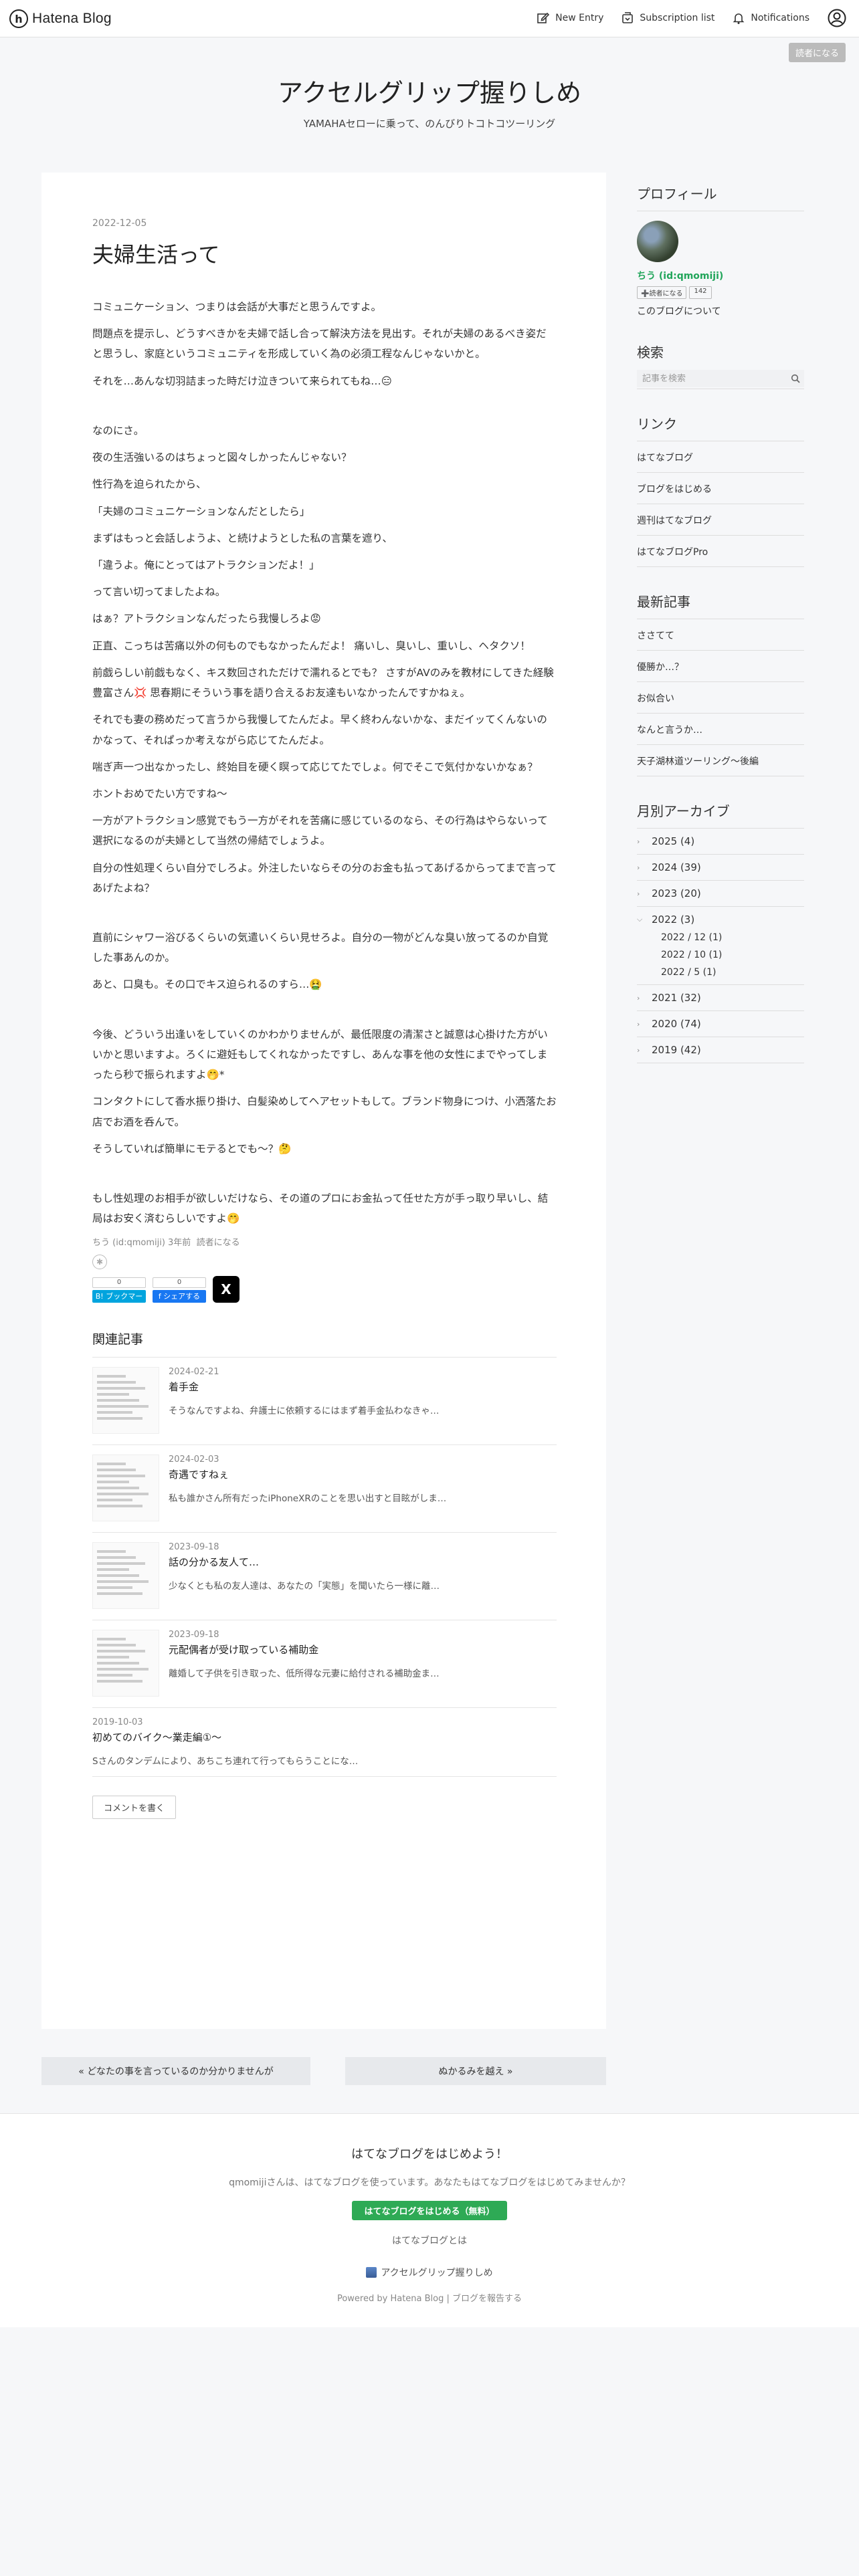 The image size is (859, 2576). Describe the element at coordinates (641, 919) in the screenshot. I see `chevron-down-icon: ⌵` at that location.